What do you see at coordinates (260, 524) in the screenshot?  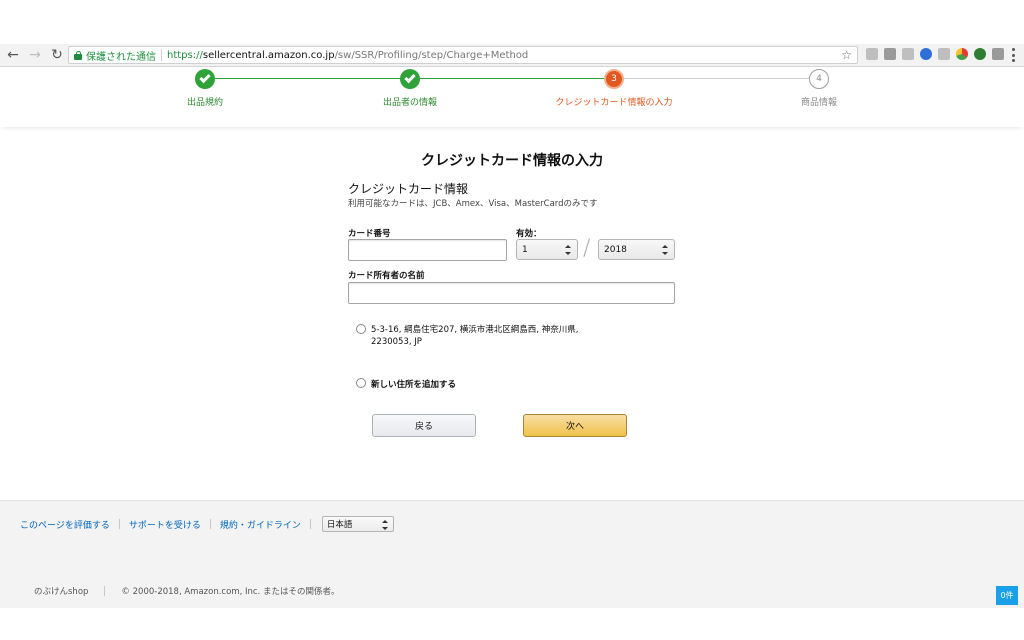 I see `policies-link: 規約・ガイドライン` at bounding box center [260, 524].